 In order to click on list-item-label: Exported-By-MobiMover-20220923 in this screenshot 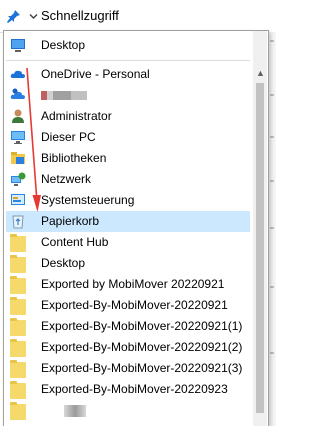, I will do `click(134, 389)`.